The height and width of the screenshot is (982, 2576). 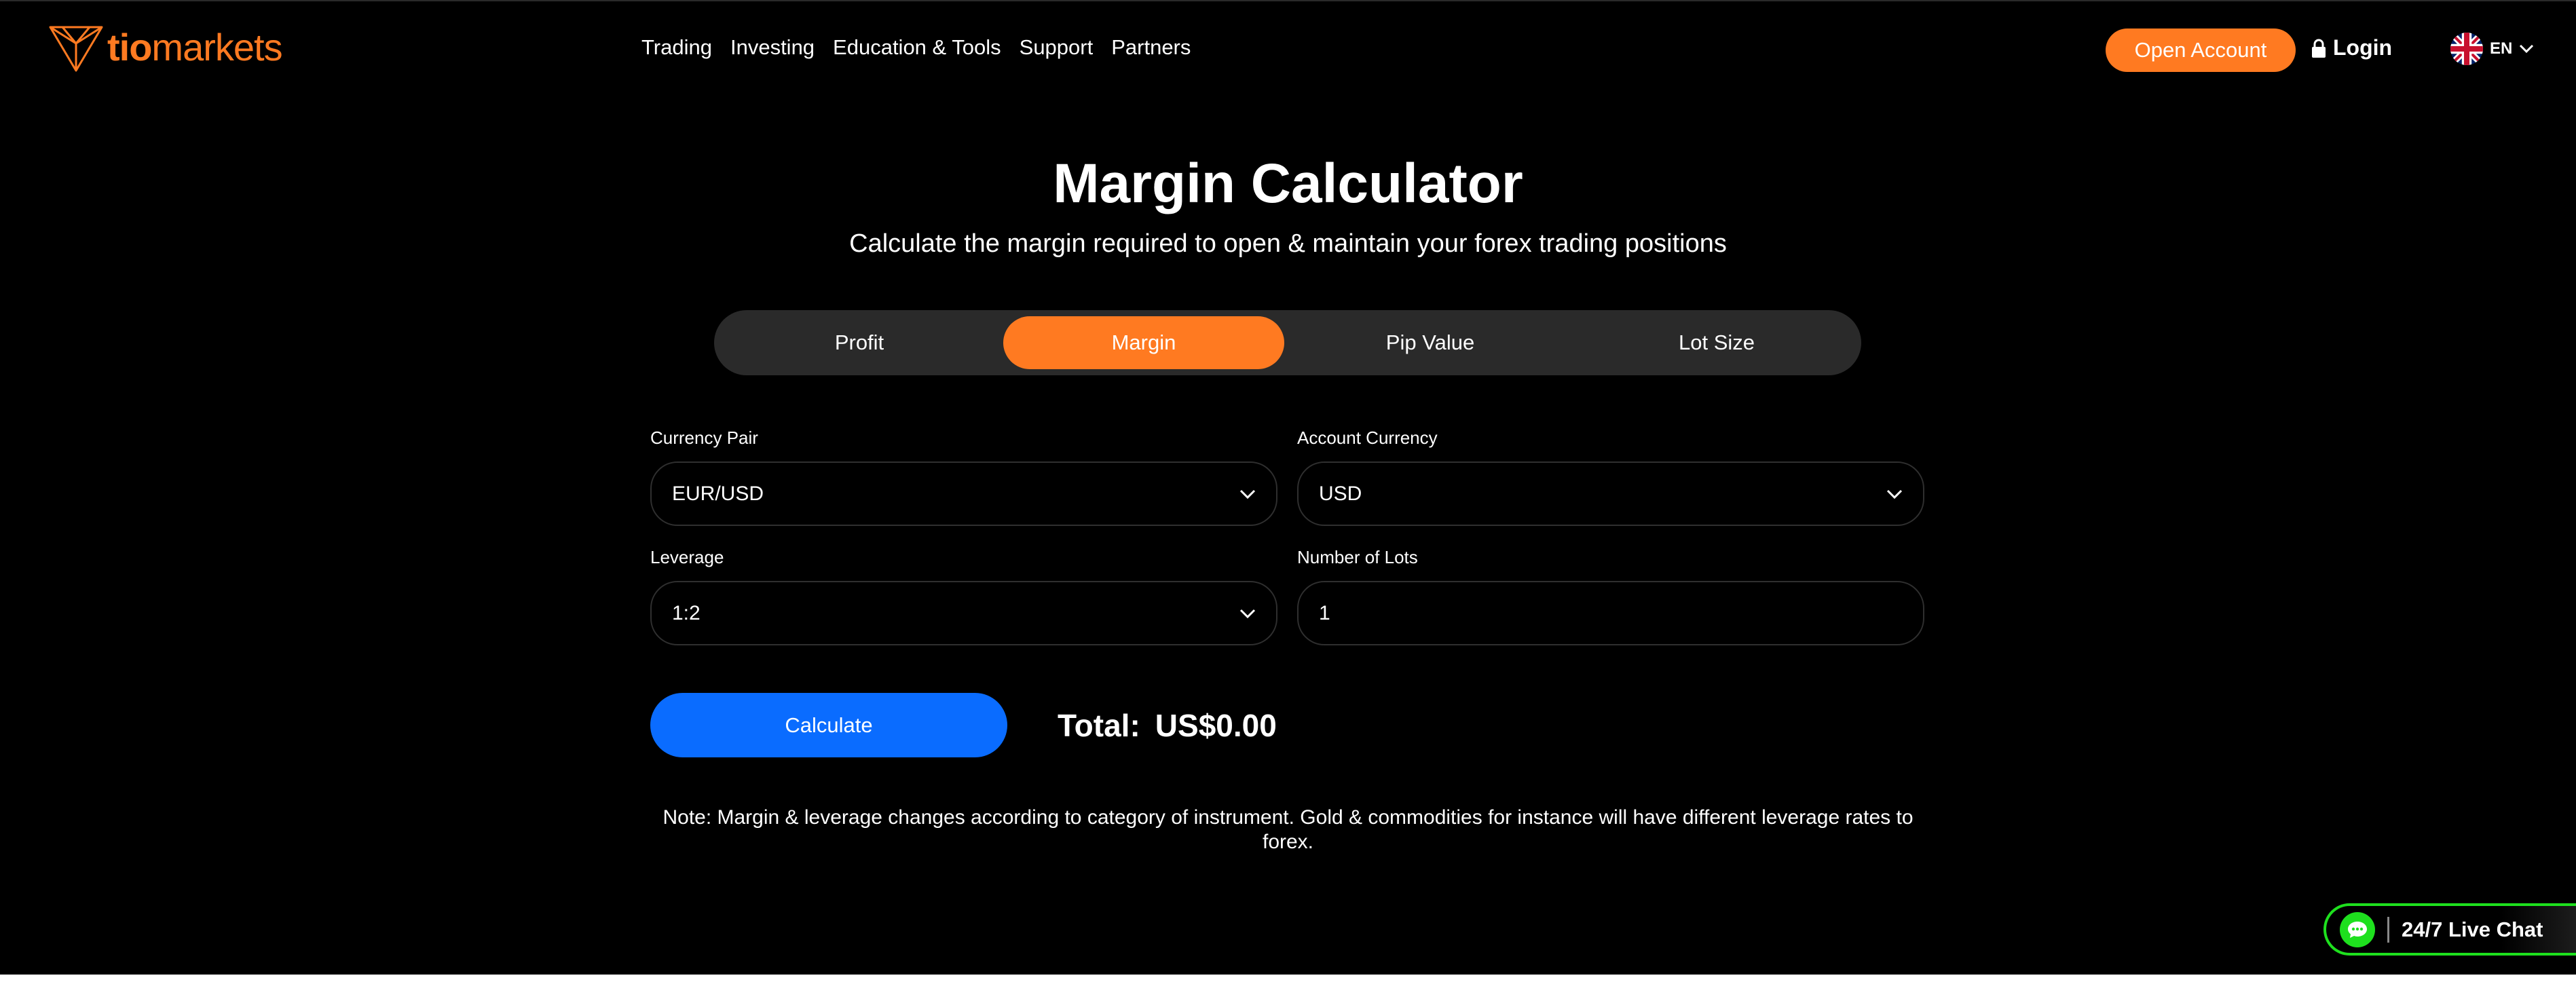 I want to click on nav-item-investing: Investing, so click(x=773, y=47).